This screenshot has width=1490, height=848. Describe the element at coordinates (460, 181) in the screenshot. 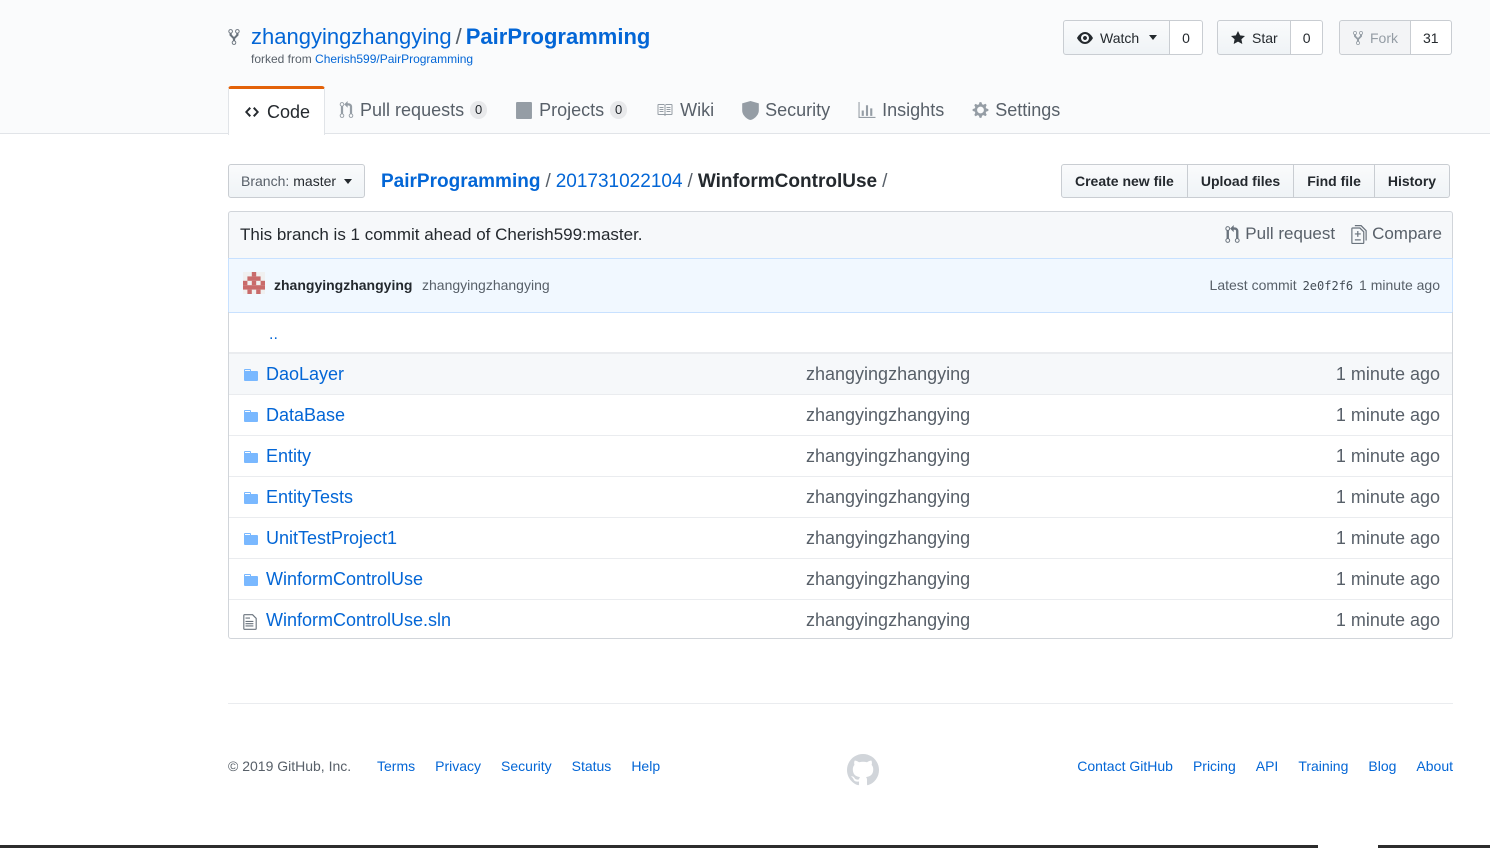

I see `breadcrumb-repo-link: PairProgramming` at that location.